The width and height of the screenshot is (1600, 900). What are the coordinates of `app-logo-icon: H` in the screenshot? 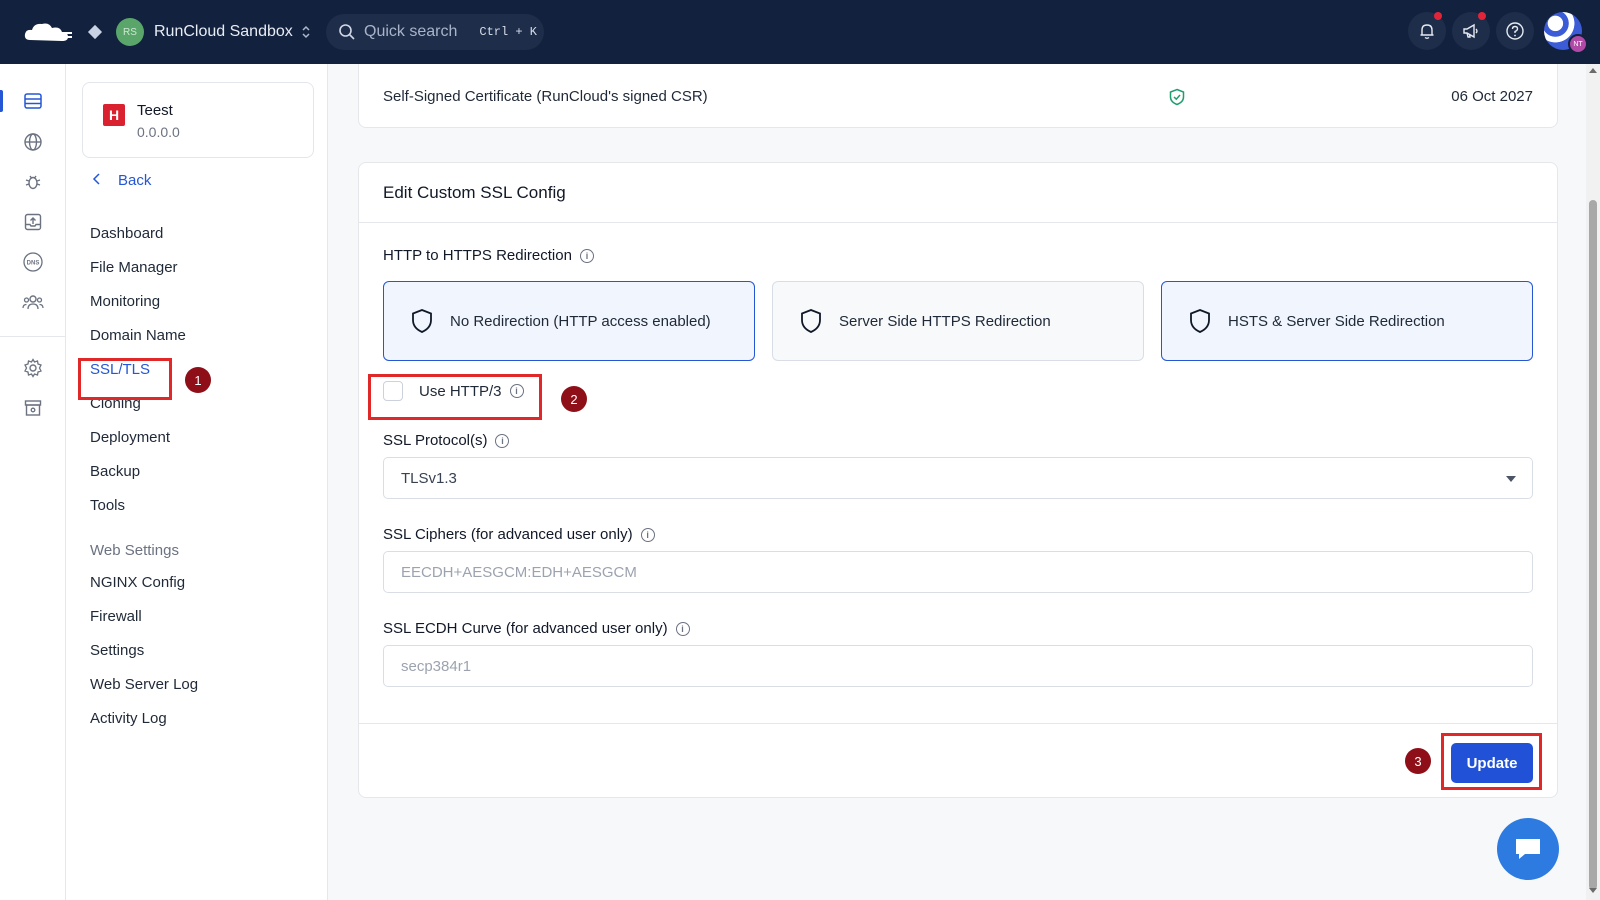 It's located at (114, 115).